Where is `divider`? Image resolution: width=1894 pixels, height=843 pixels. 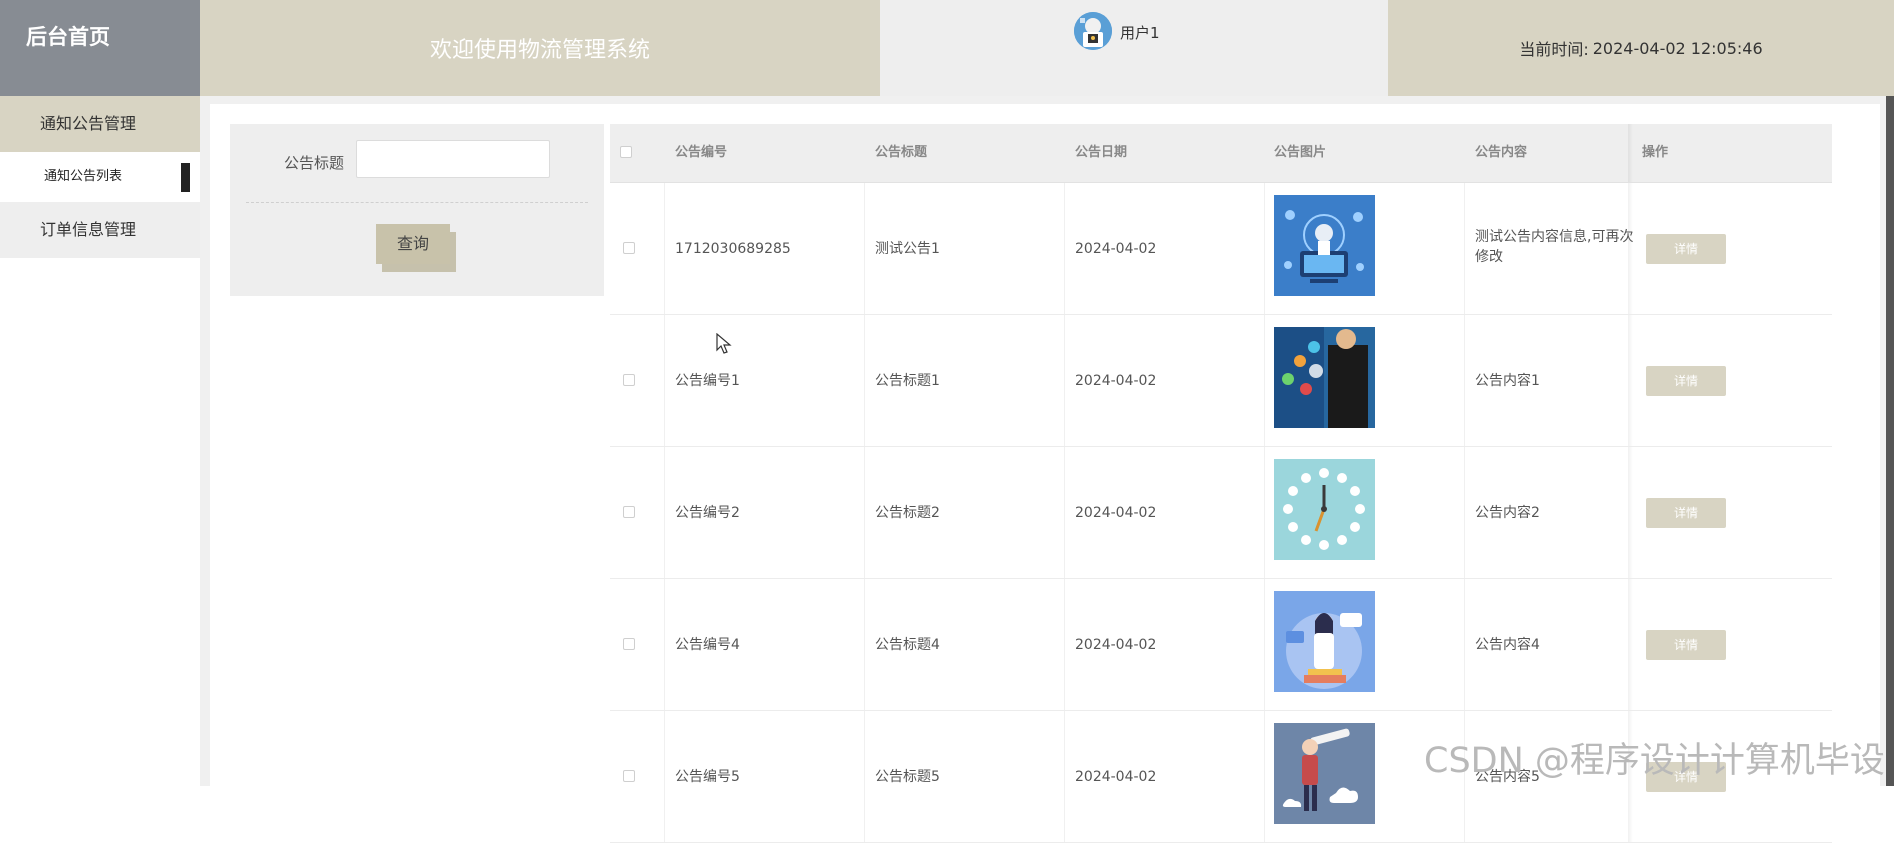 divider is located at coordinates (417, 202).